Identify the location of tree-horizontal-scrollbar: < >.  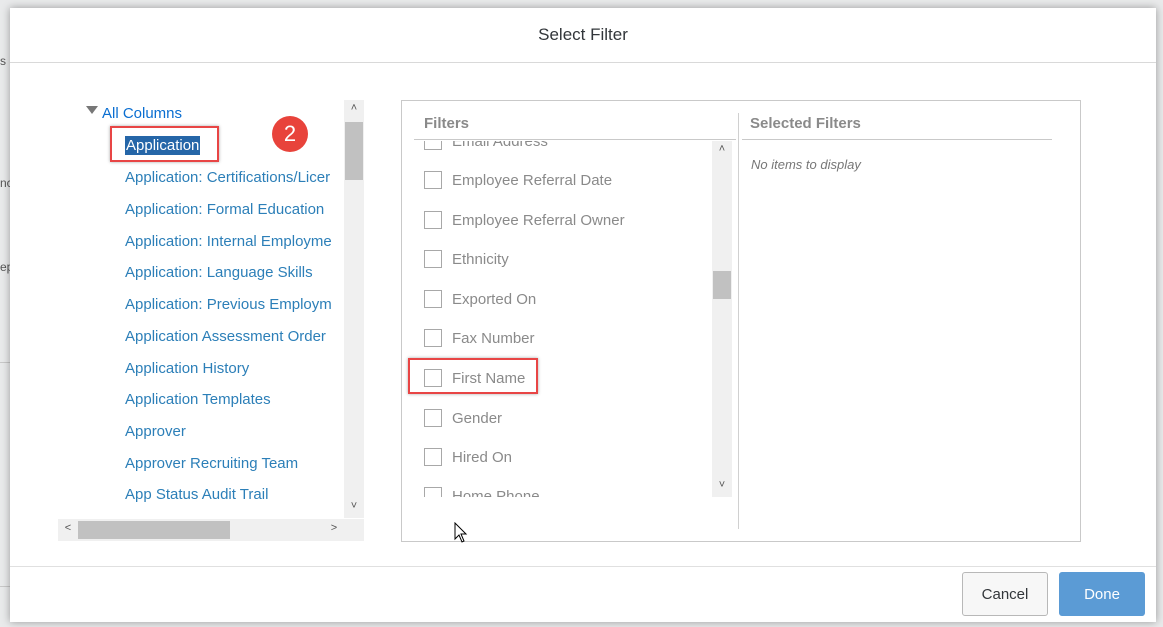
(211, 530).